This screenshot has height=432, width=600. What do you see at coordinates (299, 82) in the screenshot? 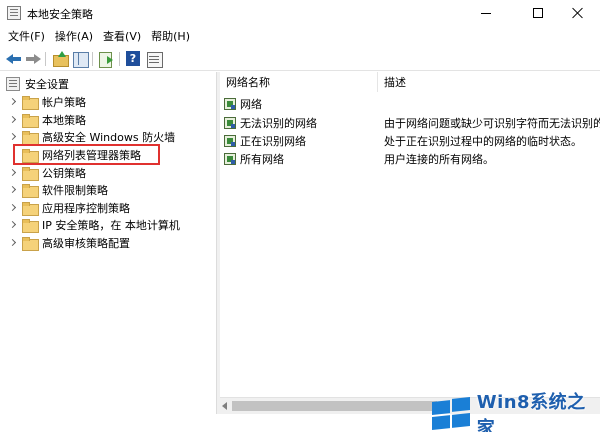
I see `column-header-network-name: 网络名称` at bounding box center [299, 82].